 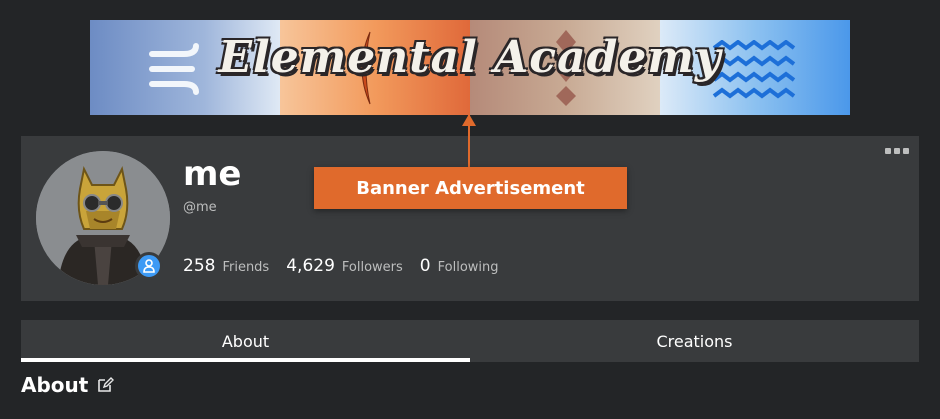 I want to click on tab-creations: Creations, so click(x=694, y=341).